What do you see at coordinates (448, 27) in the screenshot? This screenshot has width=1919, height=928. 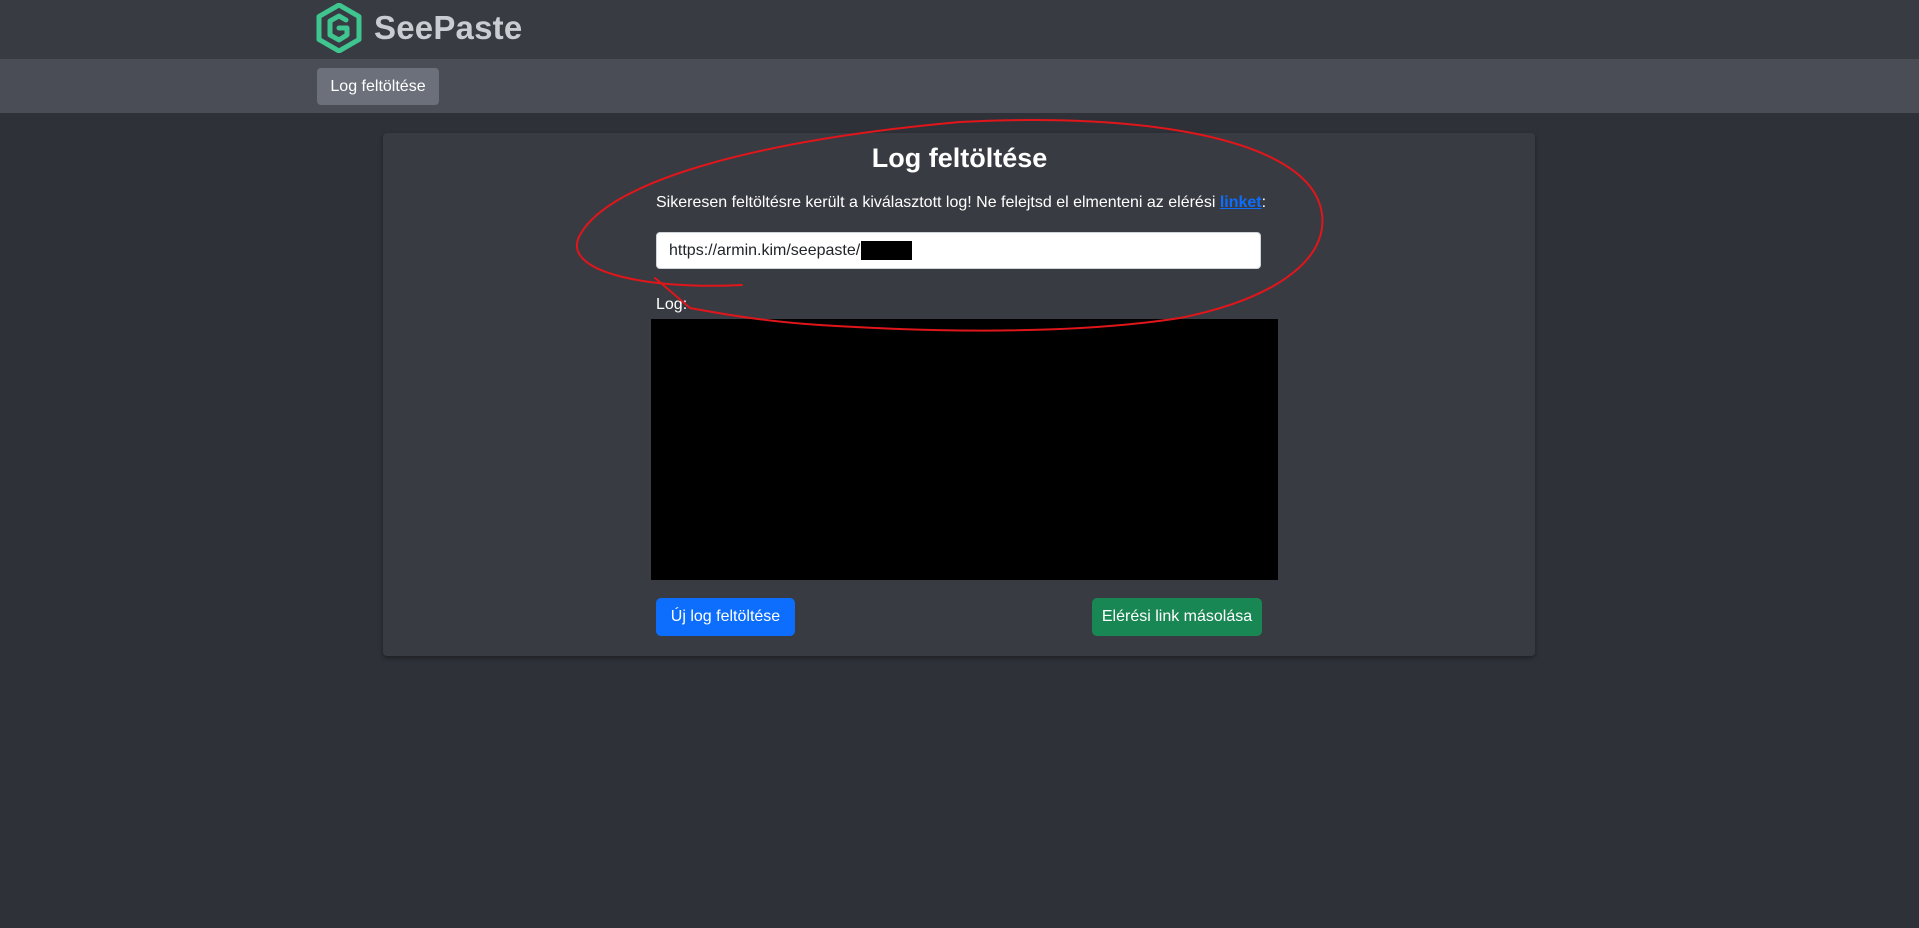 I see `brand-name: SeePaste` at bounding box center [448, 27].